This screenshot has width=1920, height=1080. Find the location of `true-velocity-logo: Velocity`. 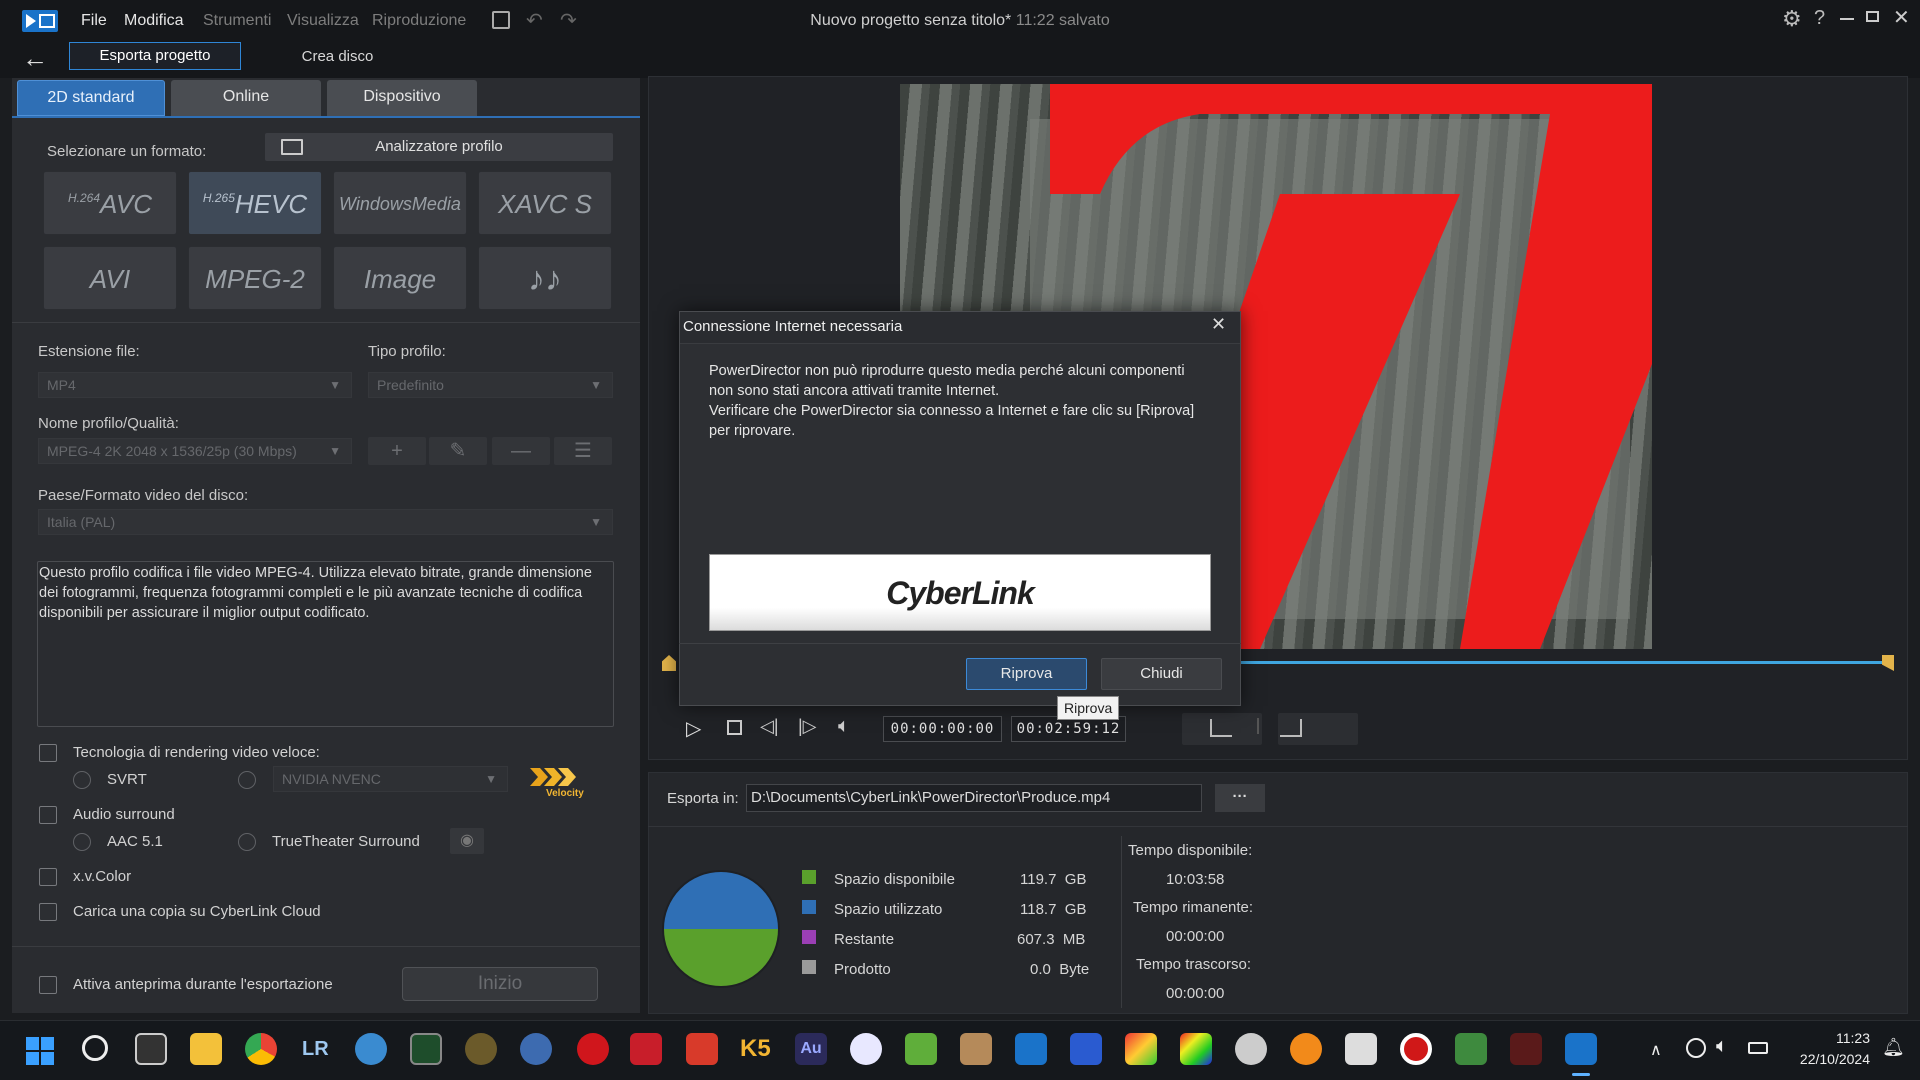

true-velocity-logo: Velocity is located at coordinates (558, 784).